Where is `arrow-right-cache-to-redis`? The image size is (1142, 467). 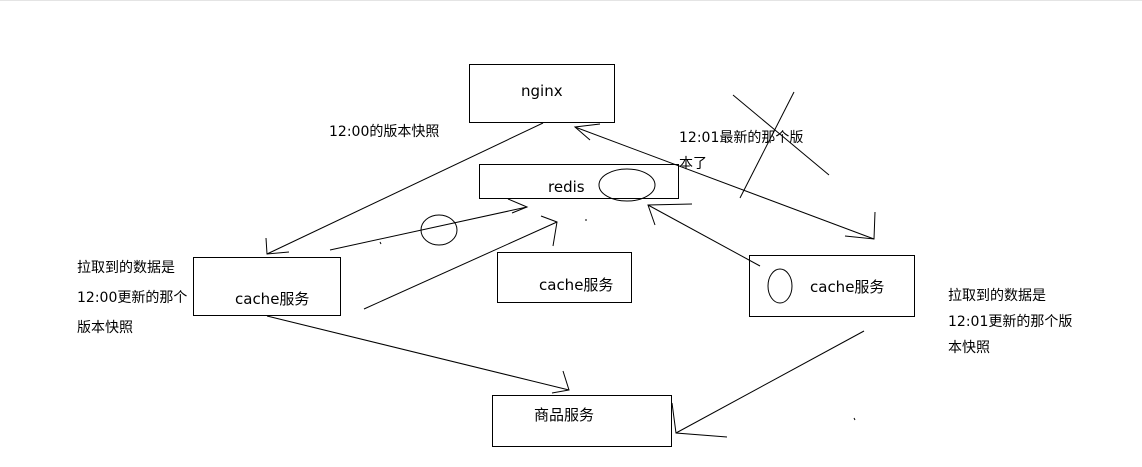
arrow-right-cache-to-redis is located at coordinates (704, 235).